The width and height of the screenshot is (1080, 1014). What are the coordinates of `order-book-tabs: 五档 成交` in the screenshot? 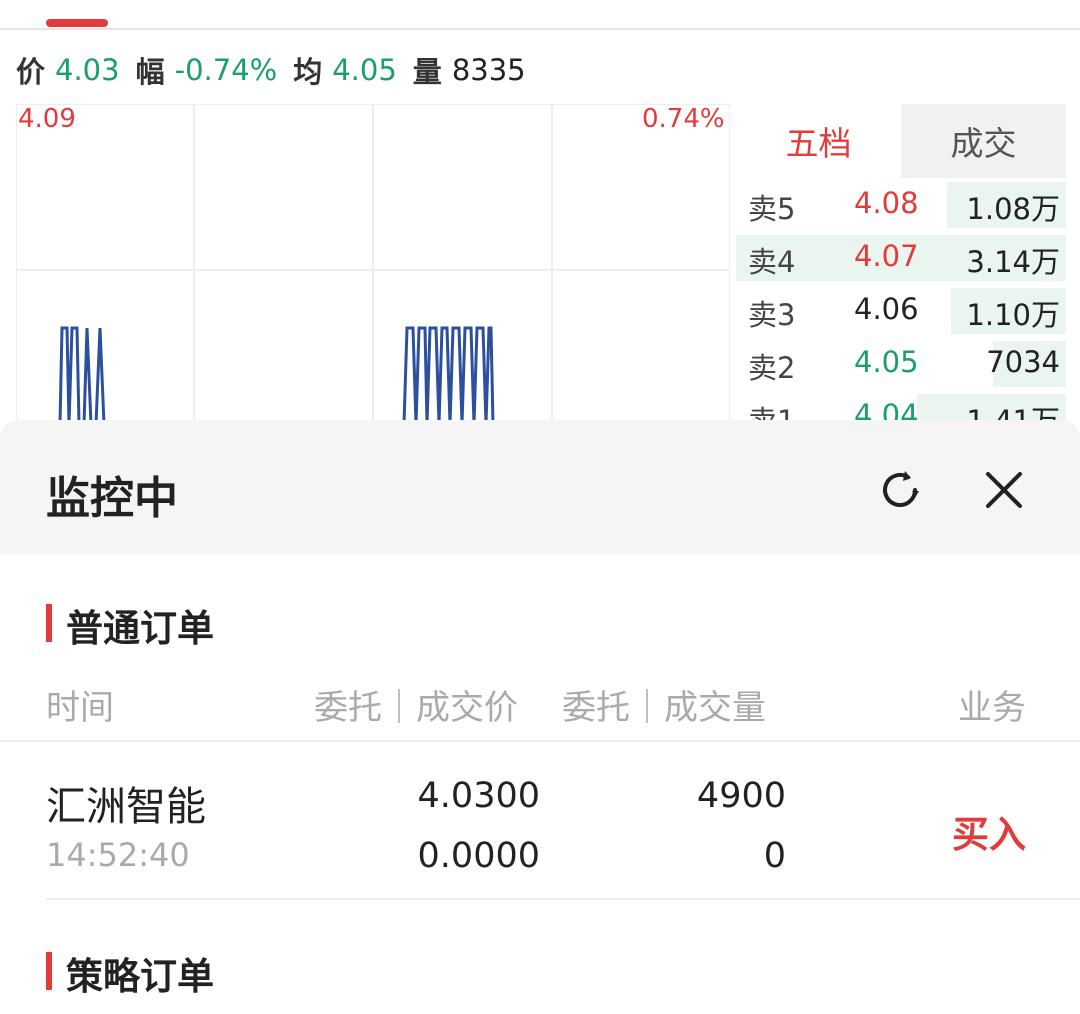 It's located at (901, 141).